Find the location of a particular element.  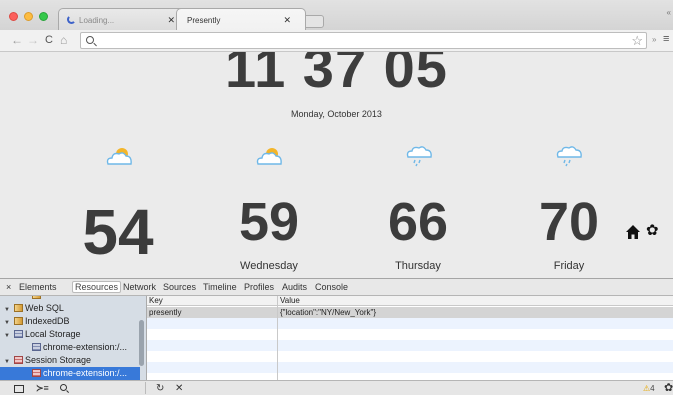

forecast-day: Thursday is located at coordinates (418, 266).